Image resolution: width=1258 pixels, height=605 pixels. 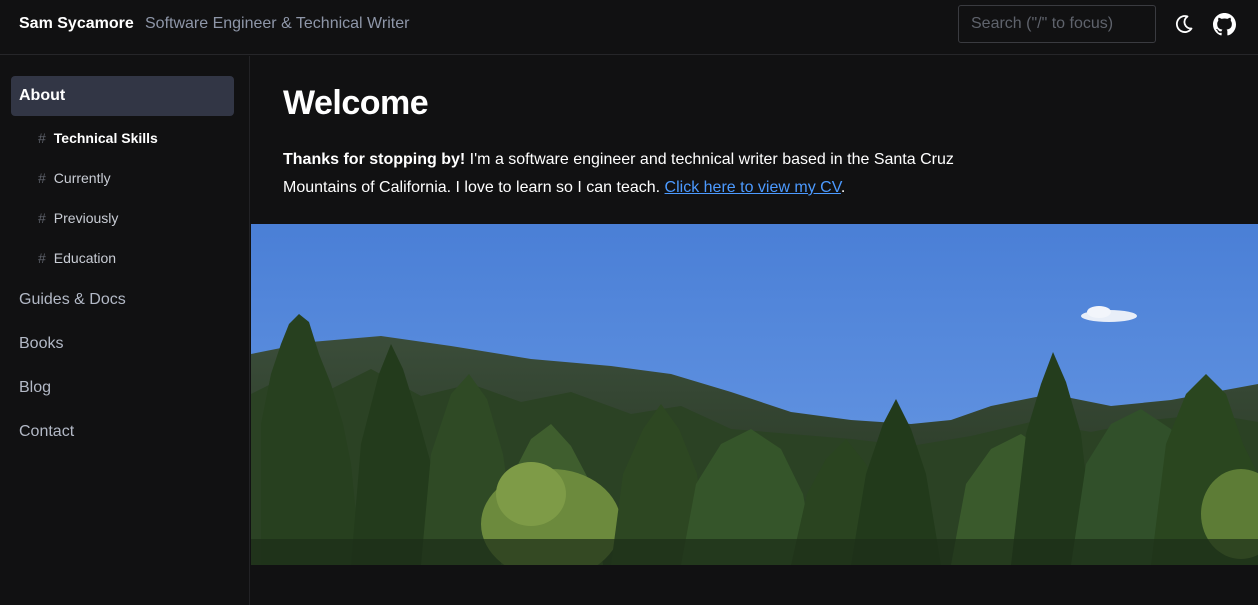 What do you see at coordinates (76, 24) in the screenshot?
I see `site-brand: Sam Sycamore` at bounding box center [76, 24].